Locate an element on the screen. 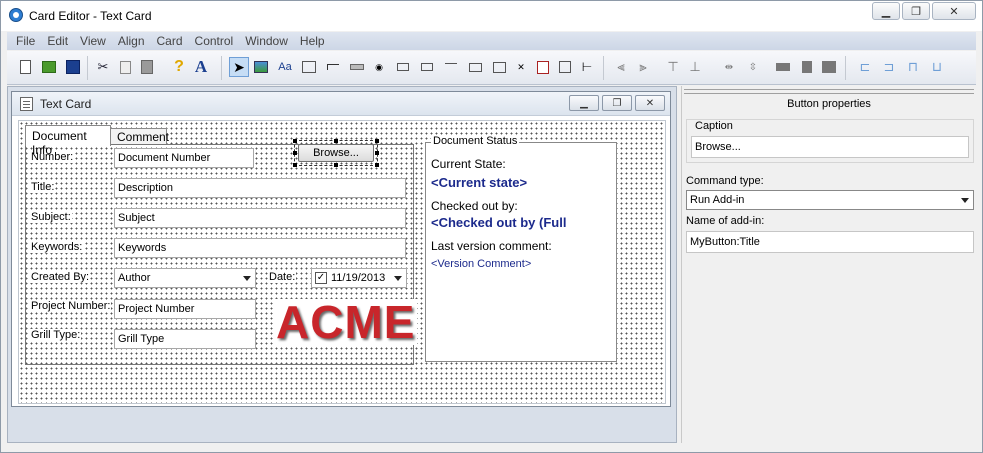  tab-document-info: Document Info is located at coordinates (68, 141).